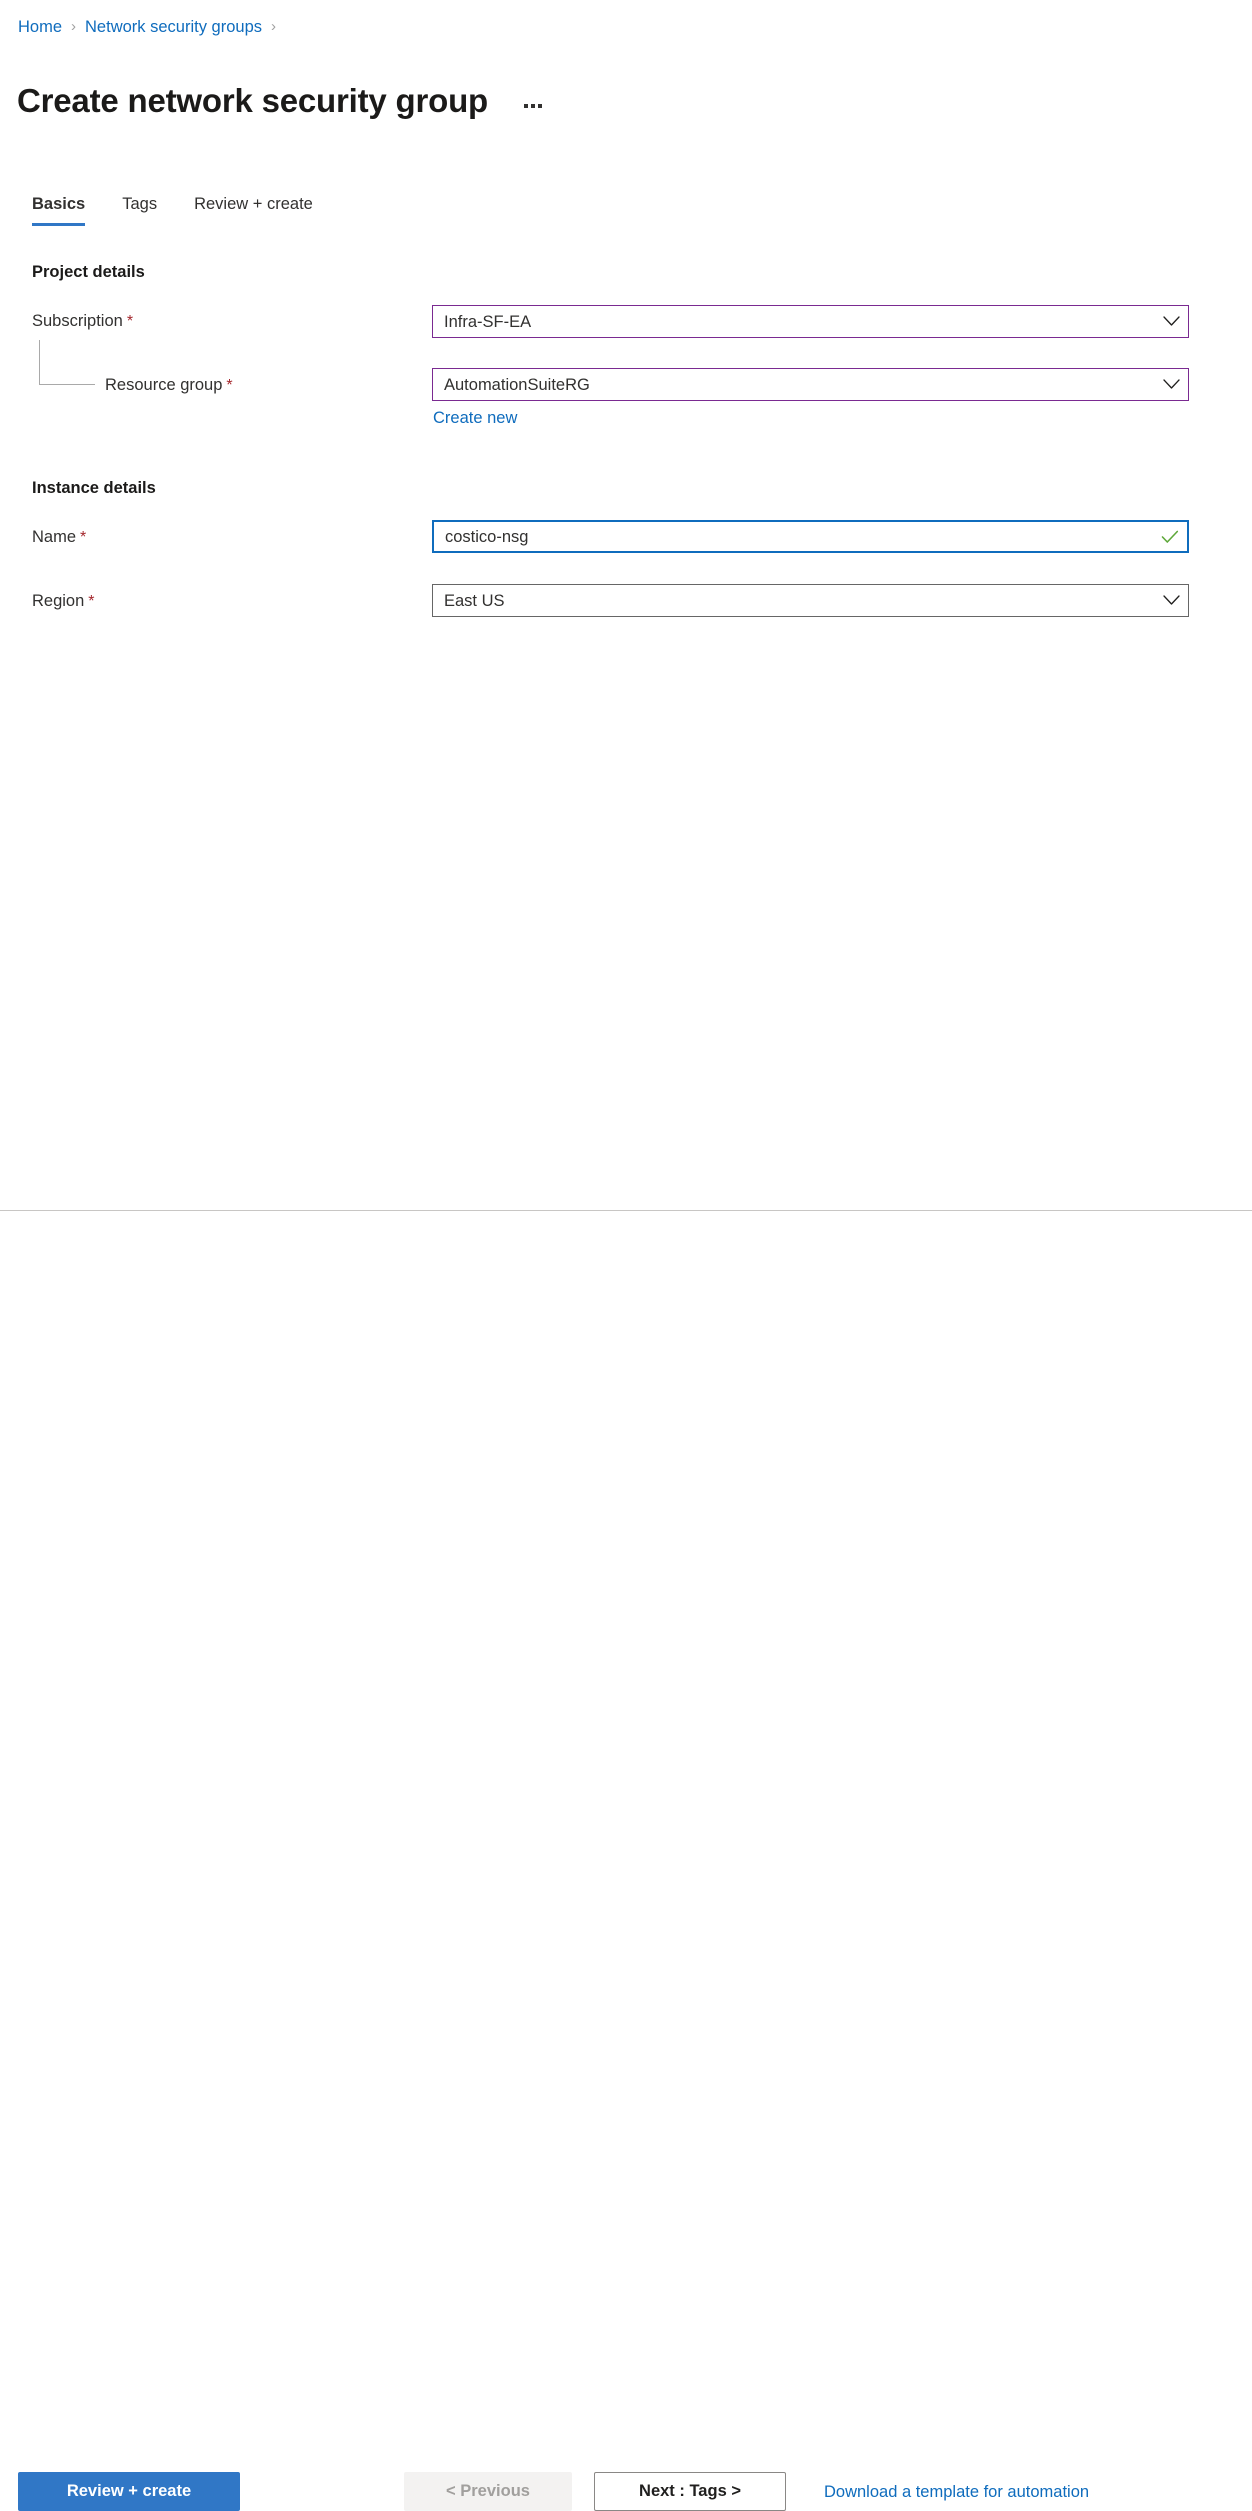  I want to click on label-name: Name *, so click(59, 537).